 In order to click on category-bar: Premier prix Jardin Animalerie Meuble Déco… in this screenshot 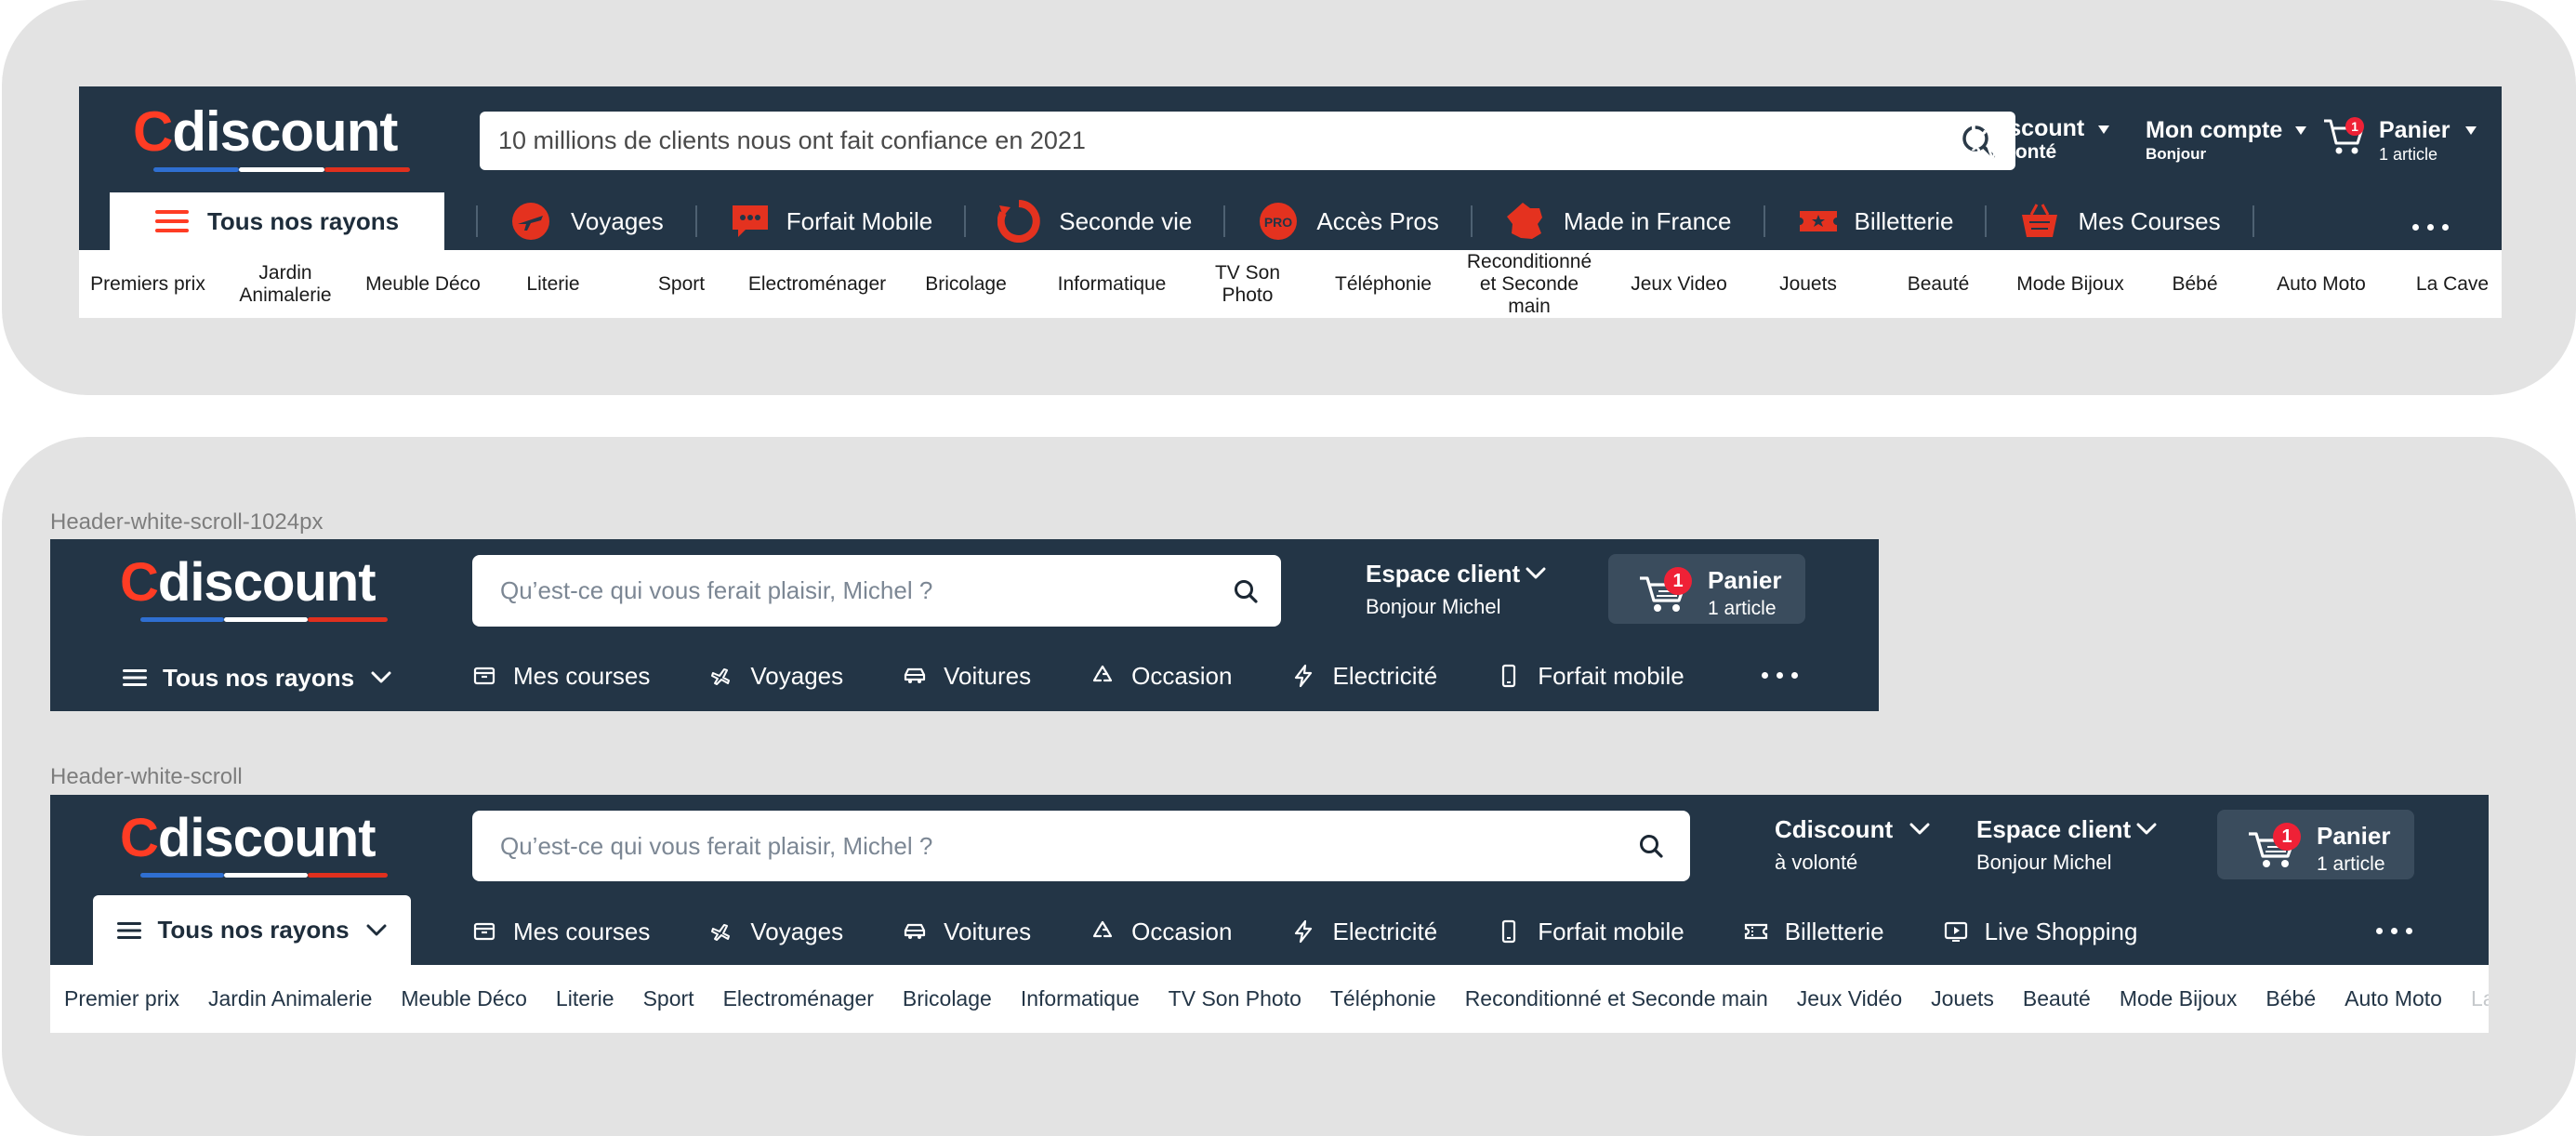, I will do `click(1269, 999)`.